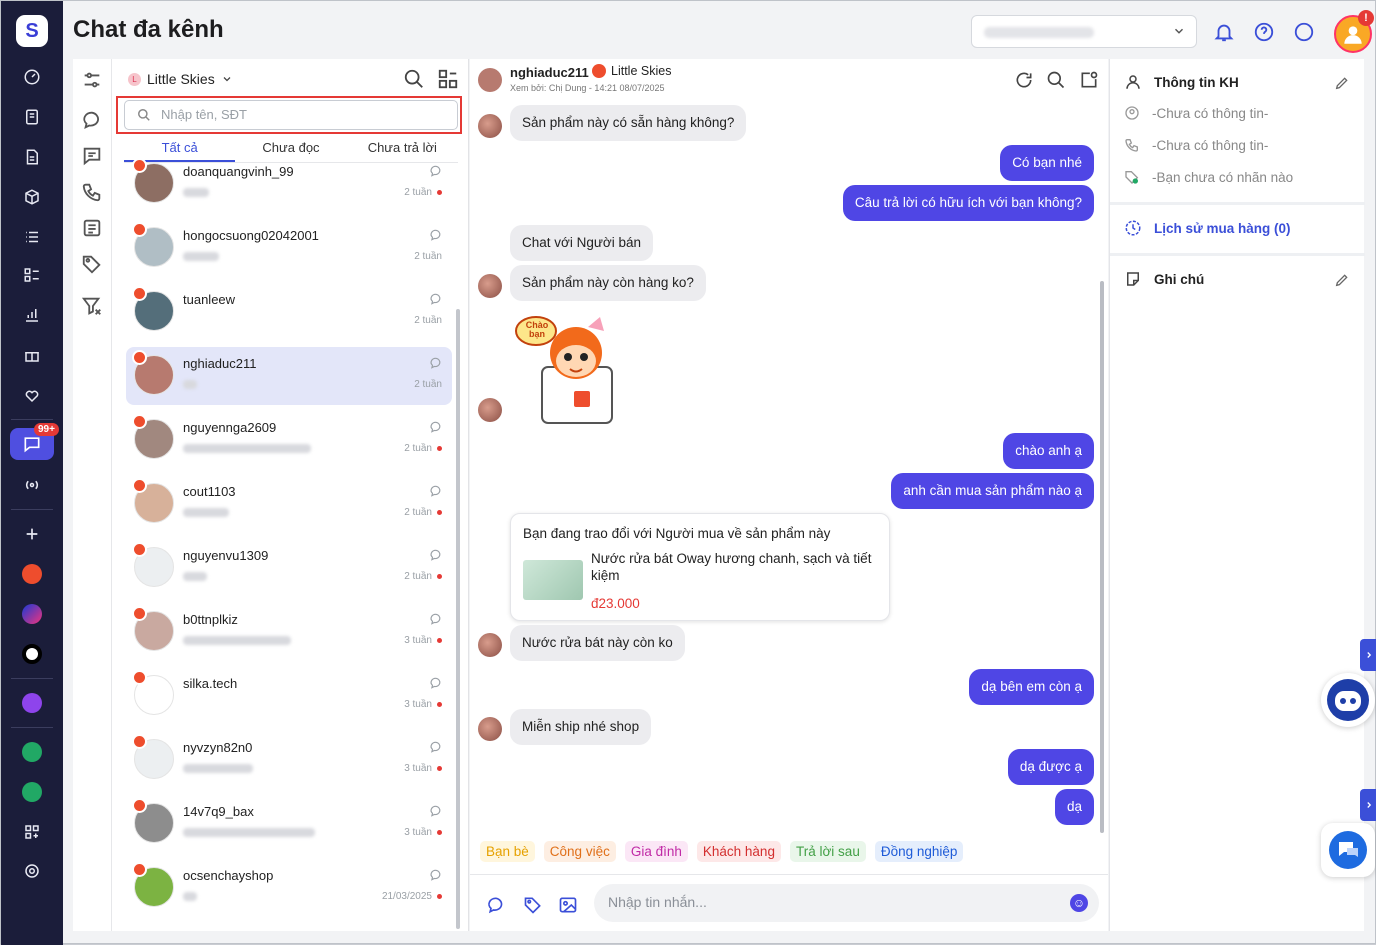  I want to click on integration-icon, so click(32, 703).